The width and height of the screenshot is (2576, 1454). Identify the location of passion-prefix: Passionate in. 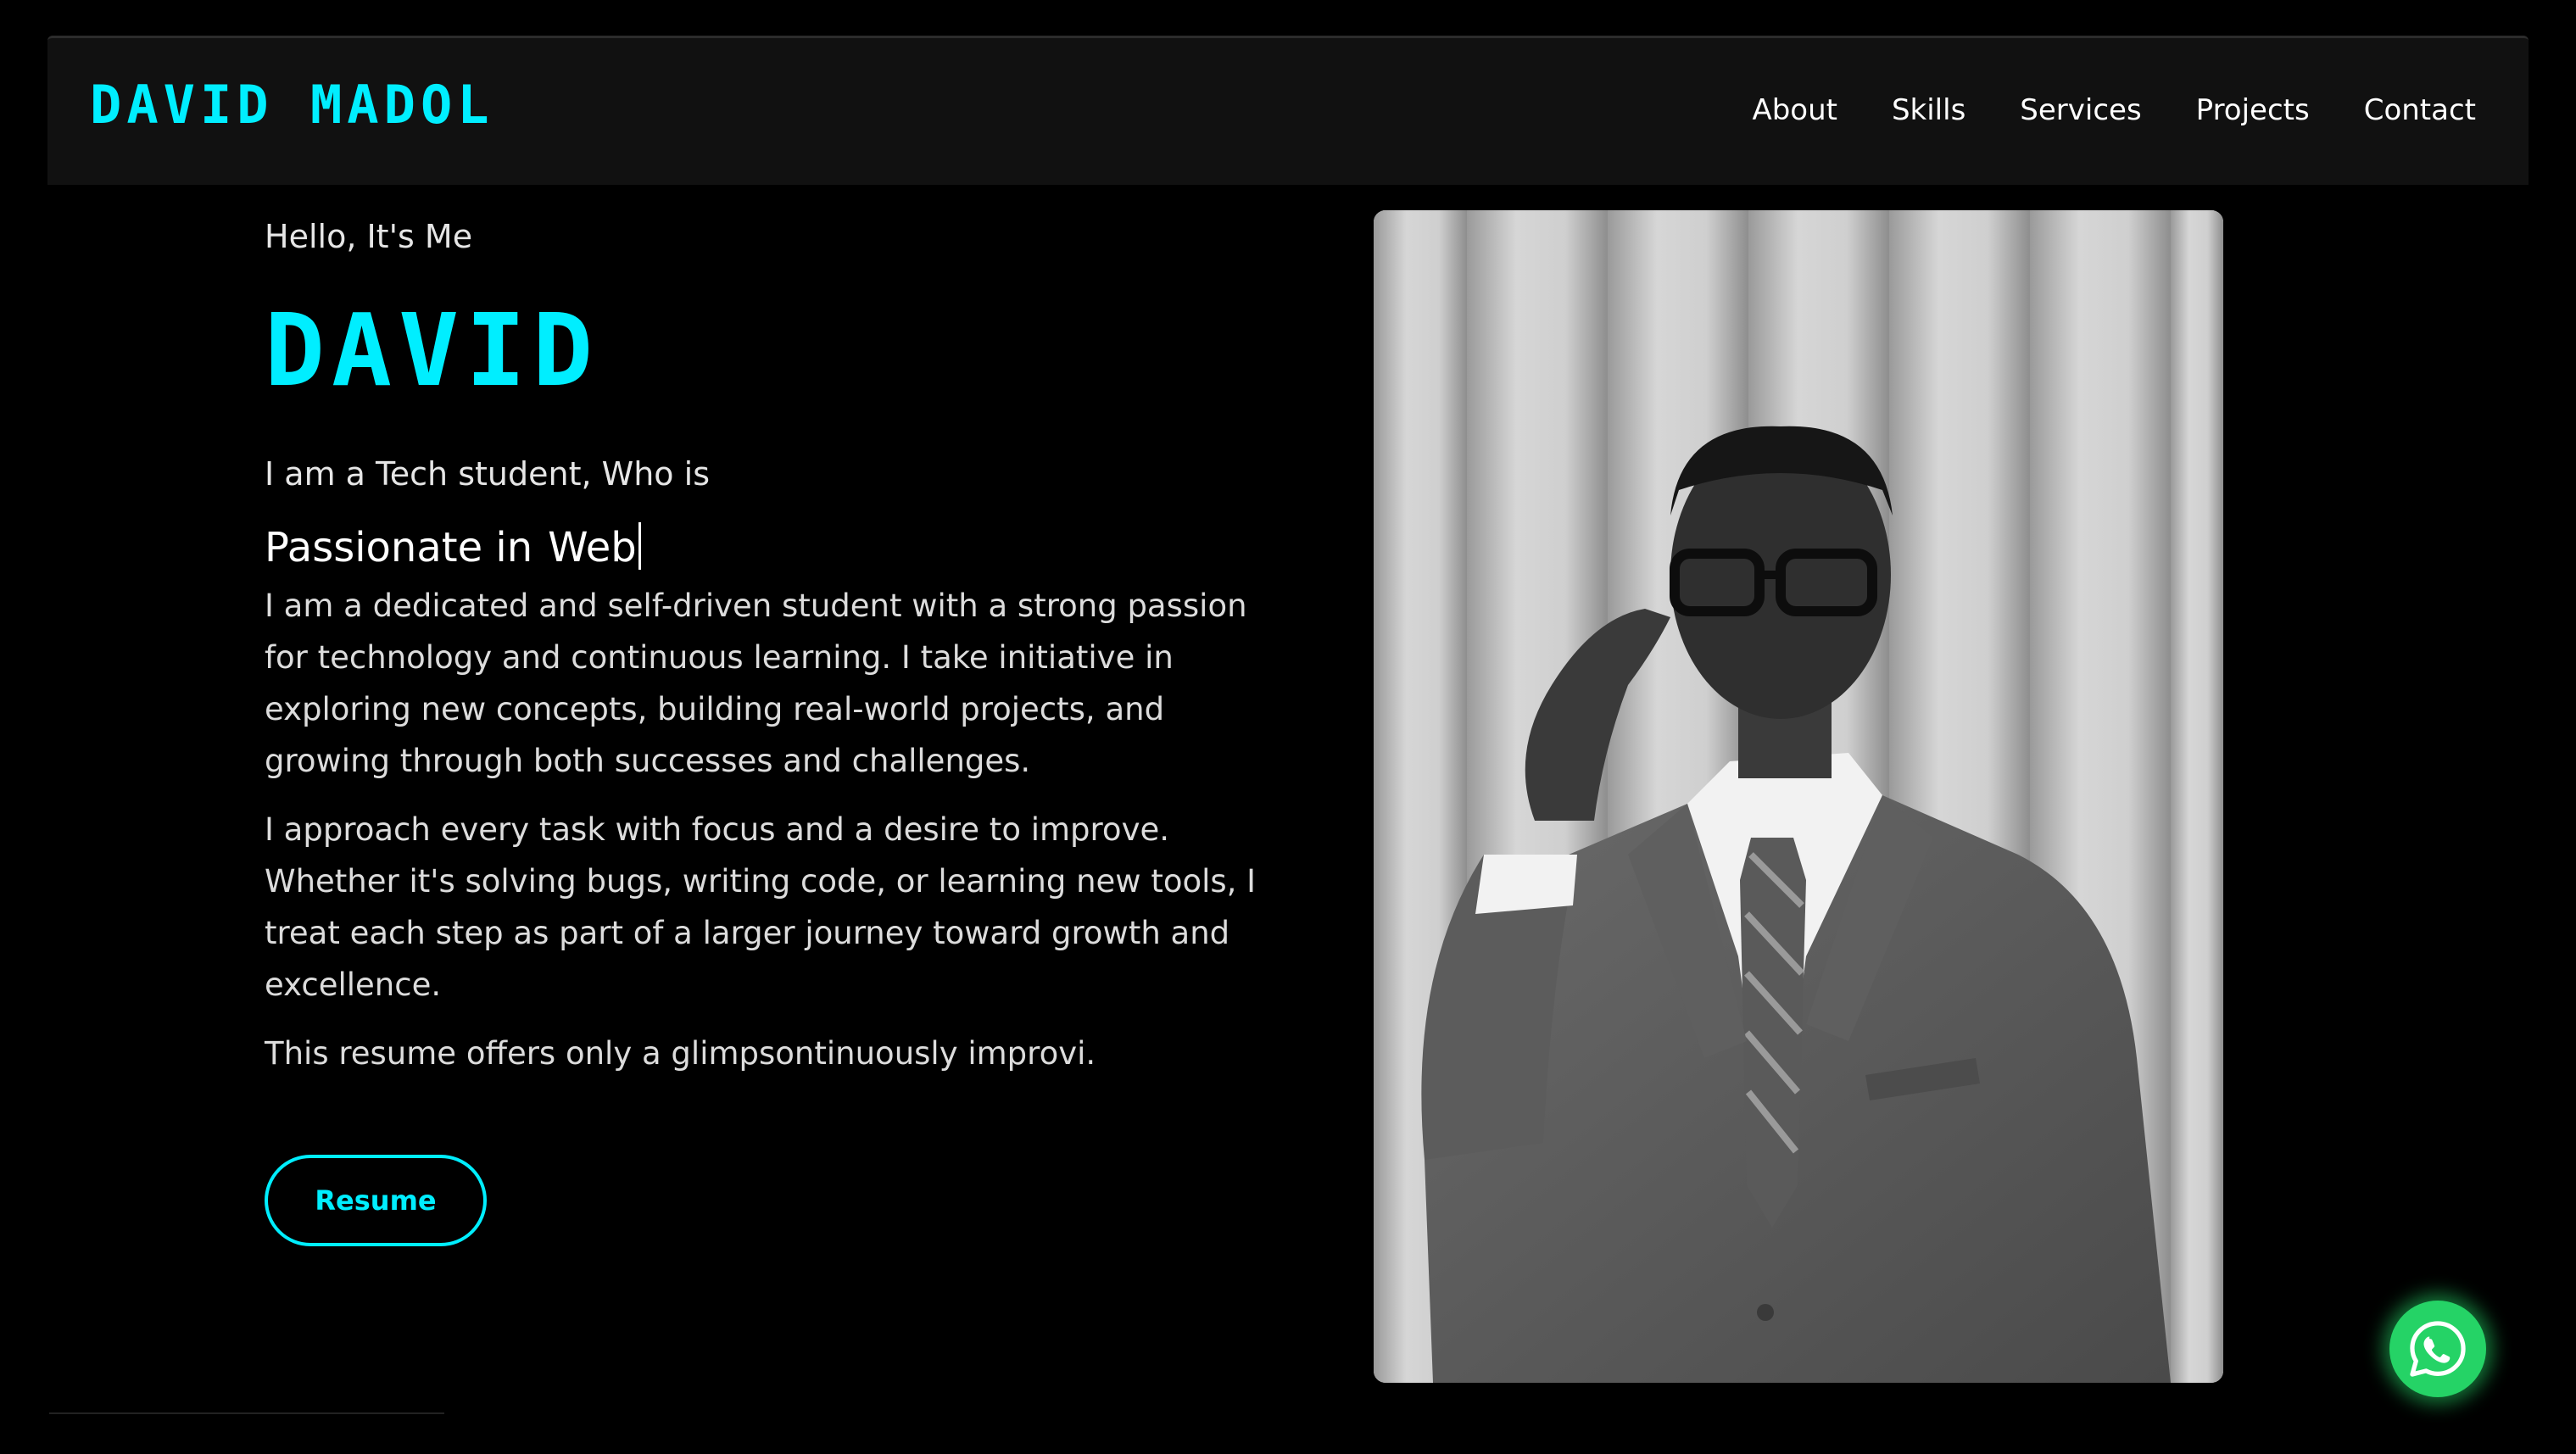
(399, 548).